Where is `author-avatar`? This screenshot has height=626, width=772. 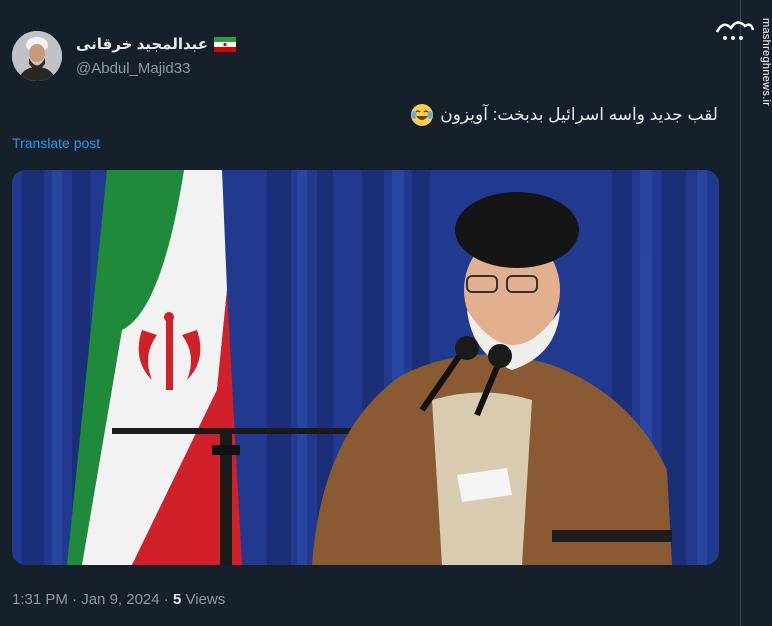
author-avatar is located at coordinates (37, 56).